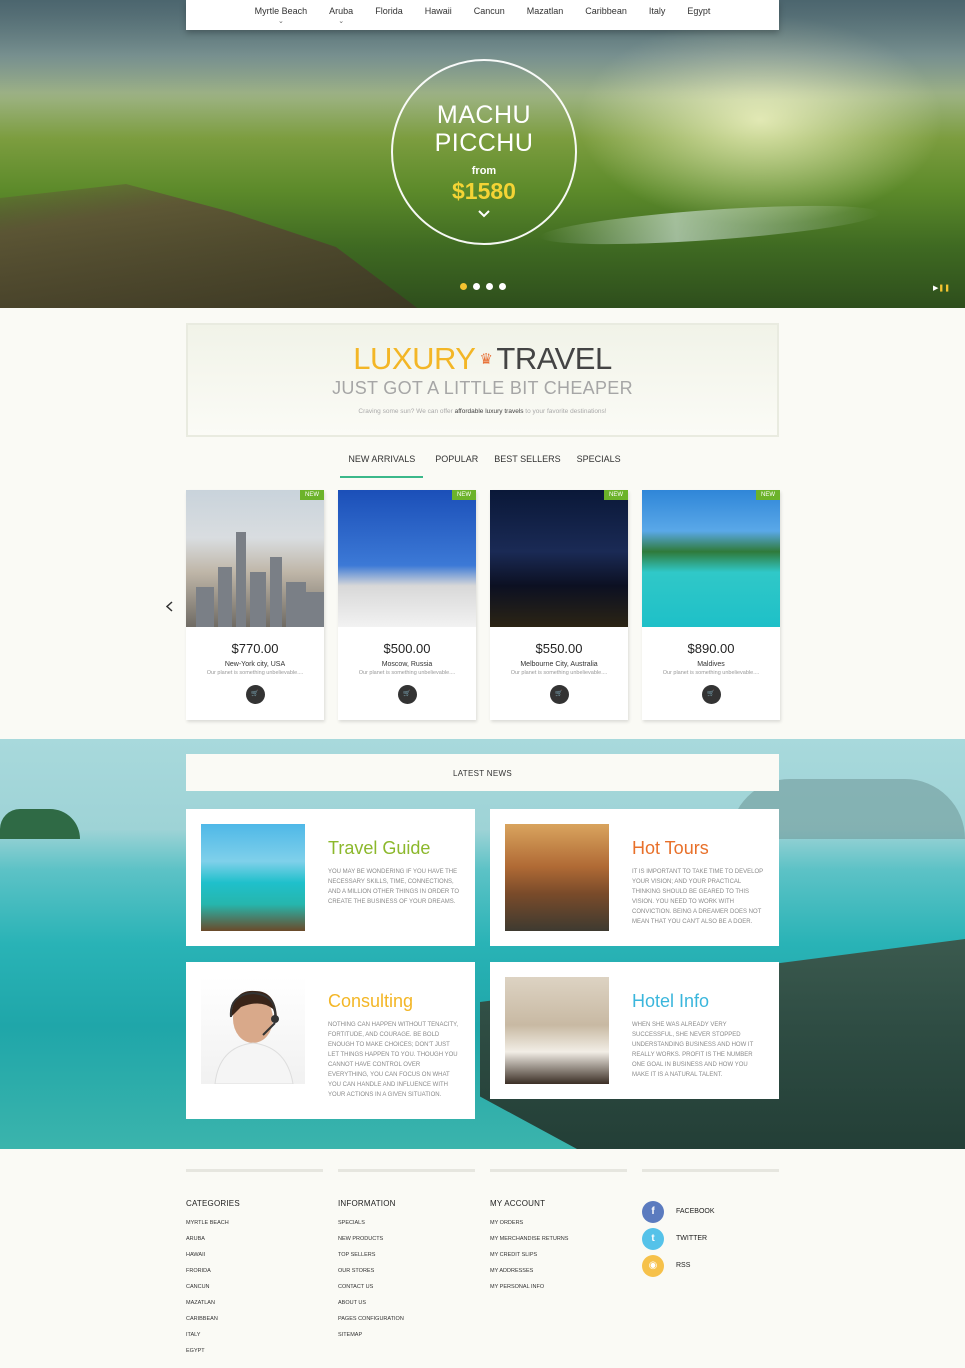 Image resolution: width=965 pixels, height=1368 pixels. I want to click on nav-item-myrtle-beach: Myrtle Beach ⌄, so click(281, 15).